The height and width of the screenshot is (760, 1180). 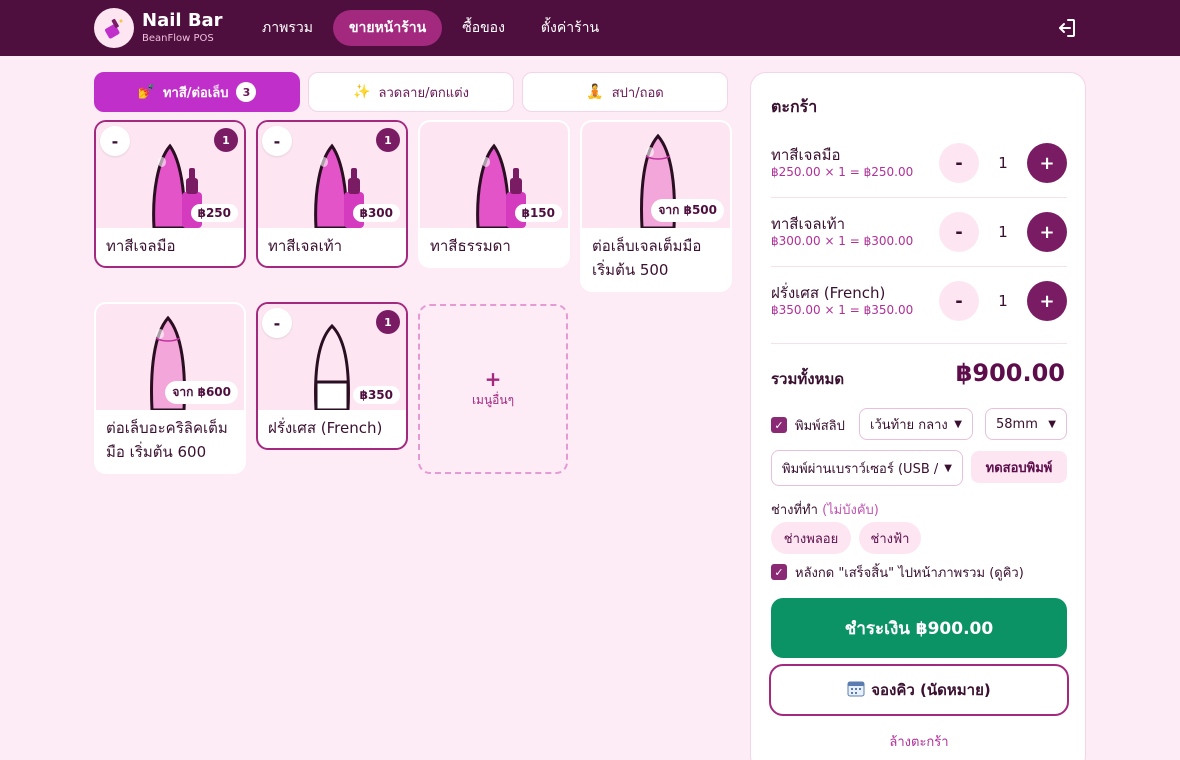 What do you see at coordinates (493, 399) in the screenshot?
I see `add-other-menu-label: เมนูอื่นๆ` at bounding box center [493, 399].